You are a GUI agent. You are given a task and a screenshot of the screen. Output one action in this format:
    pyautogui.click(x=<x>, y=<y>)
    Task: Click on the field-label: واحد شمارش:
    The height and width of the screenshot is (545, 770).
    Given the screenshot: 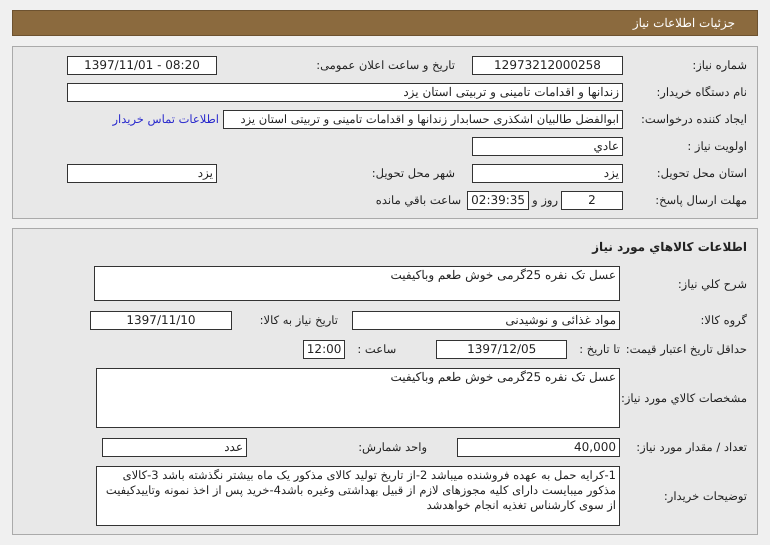 What is the action you would take?
    pyautogui.click(x=392, y=447)
    